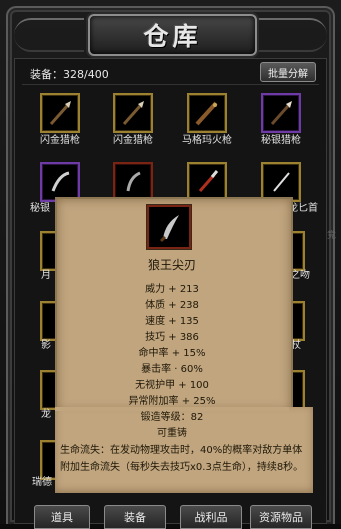  What do you see at coordinates (62, 517) in the screenshot?
I see `tab-items: 道具` at bounding box center [62, 517].